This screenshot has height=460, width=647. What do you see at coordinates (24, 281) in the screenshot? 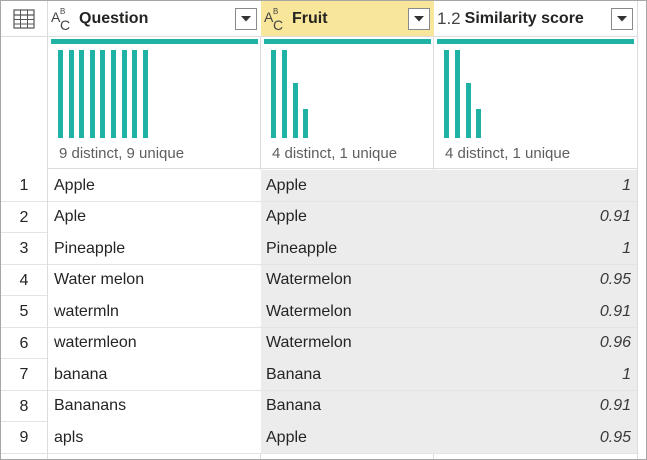
I see `row-number: 4` at bounding box center [24, 281].